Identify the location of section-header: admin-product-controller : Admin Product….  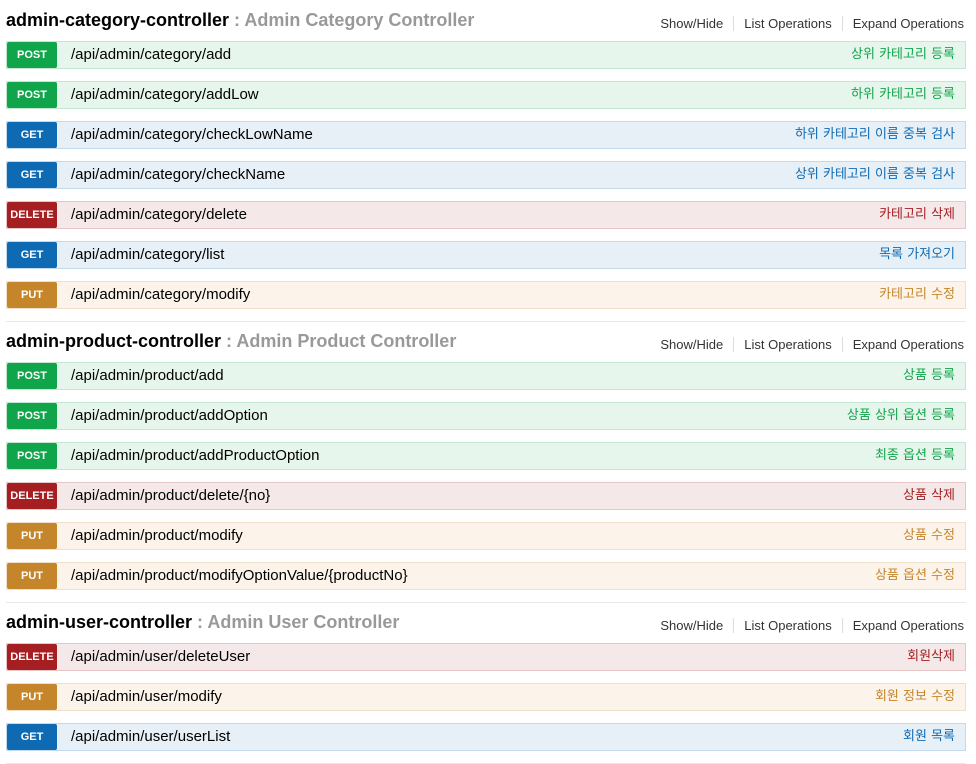
(486, 341).